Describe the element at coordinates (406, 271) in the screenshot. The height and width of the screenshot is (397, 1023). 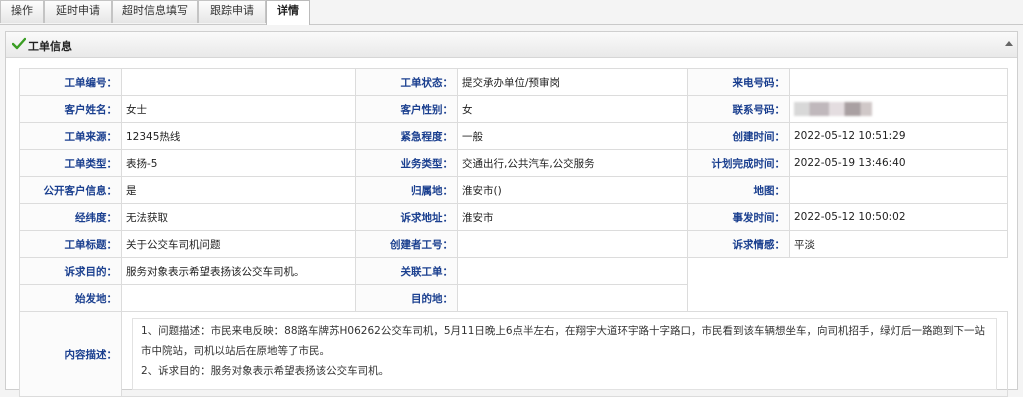
I see `related-order-label: 关联工单：` at that location.